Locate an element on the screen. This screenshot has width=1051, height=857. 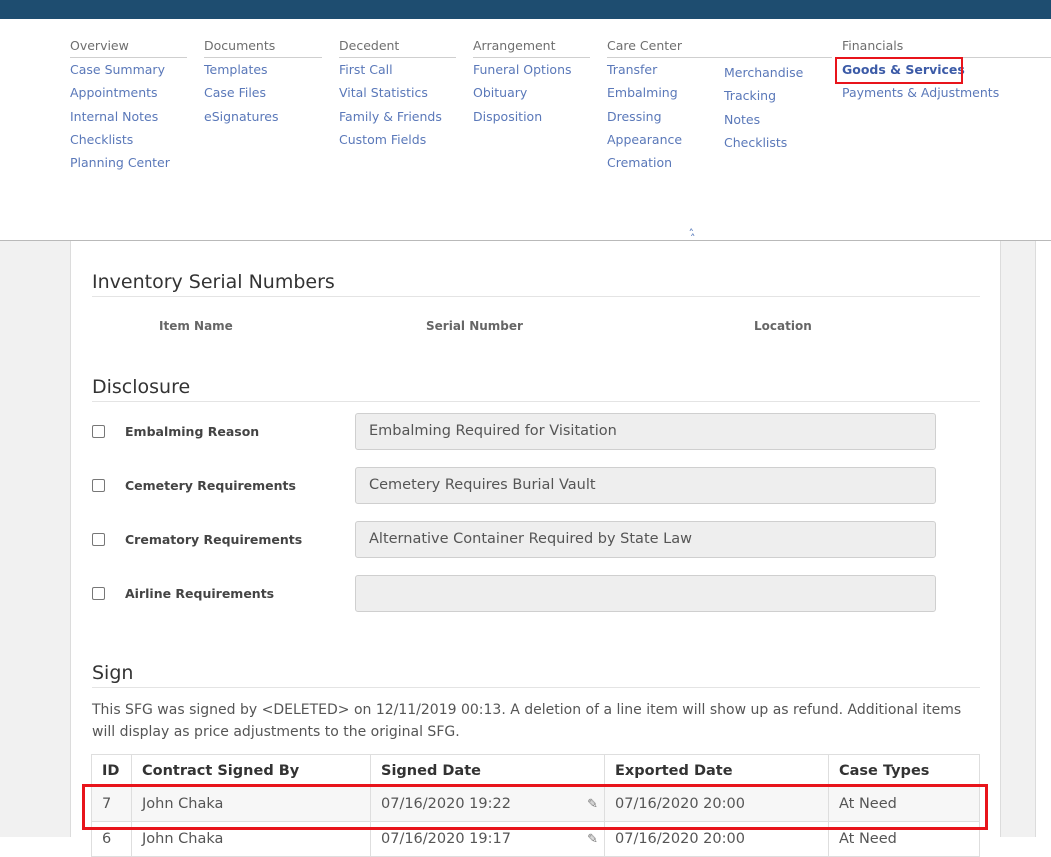
nav-link-merchandise: Merchandise is located at coordinates (779, 72).